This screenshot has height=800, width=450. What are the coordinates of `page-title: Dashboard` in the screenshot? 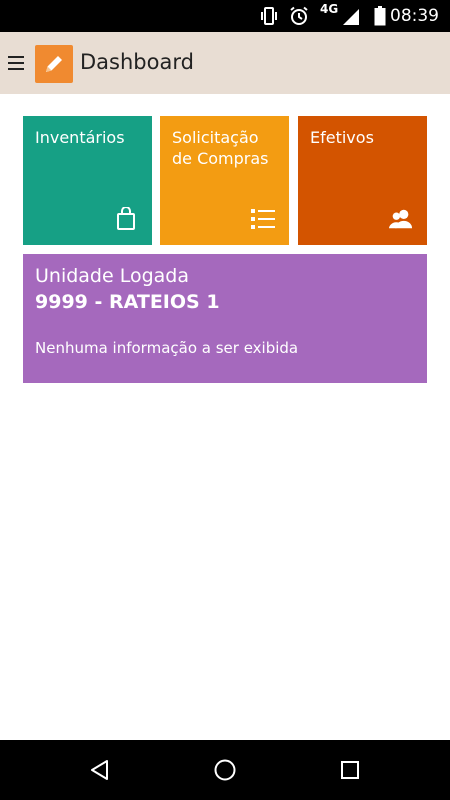 It's located at (137, 62).